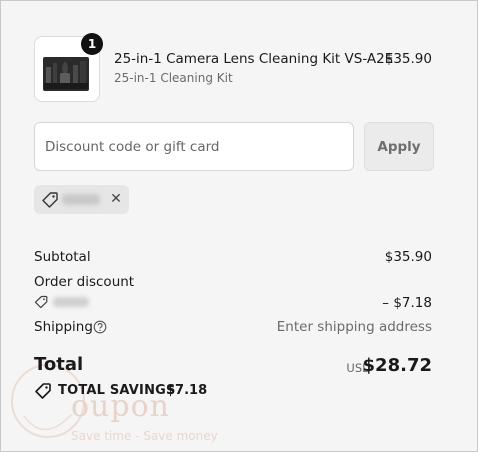 This screenshot has width=478, height=452. I want to click on shipping-label: Shipping, so click(63, 327).